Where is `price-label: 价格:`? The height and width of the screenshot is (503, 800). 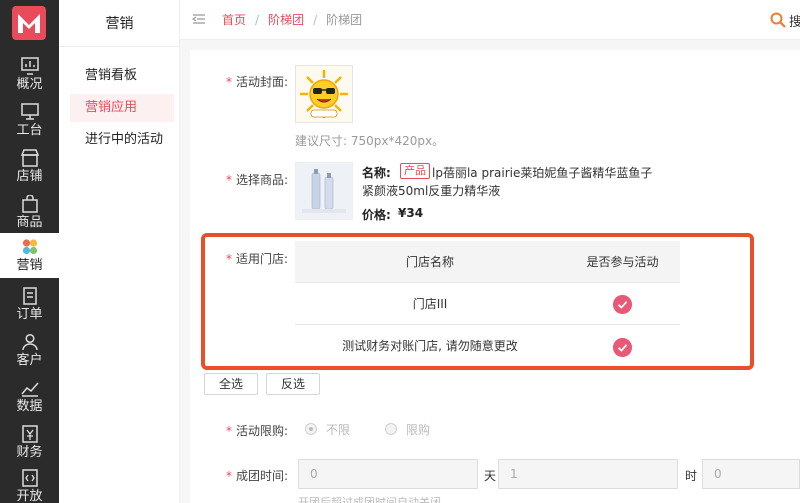
price-label: 价格: is located at coordinates (376, 215).